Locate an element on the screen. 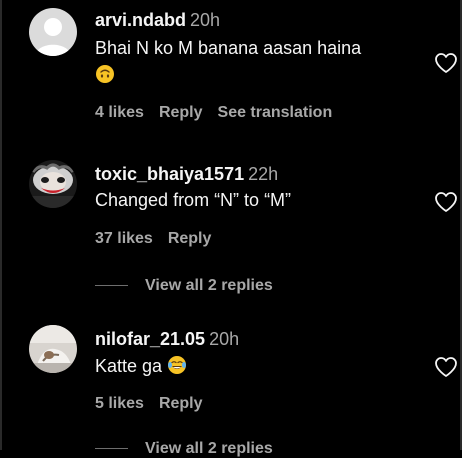 The image size is (462, 458). comment-actions: 4 likes Reply See translation is located at coordinates (221, 113).